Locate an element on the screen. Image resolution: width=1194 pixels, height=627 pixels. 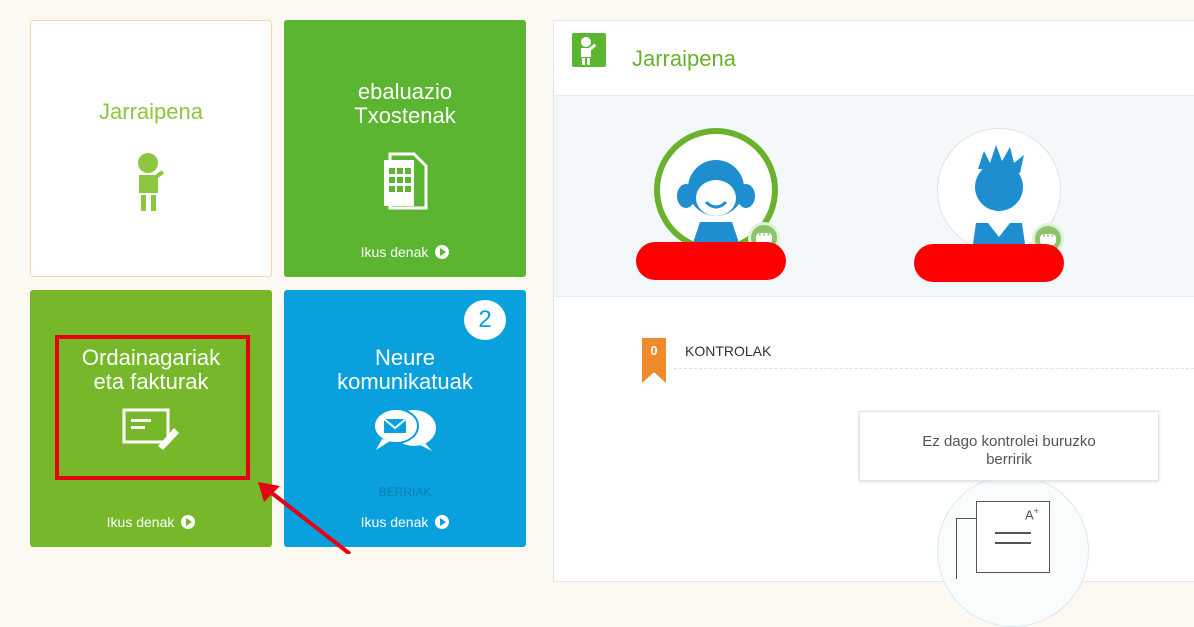
komunikatuak-tile-title: Neure komunikatuak is located at coordinates (405, 370).